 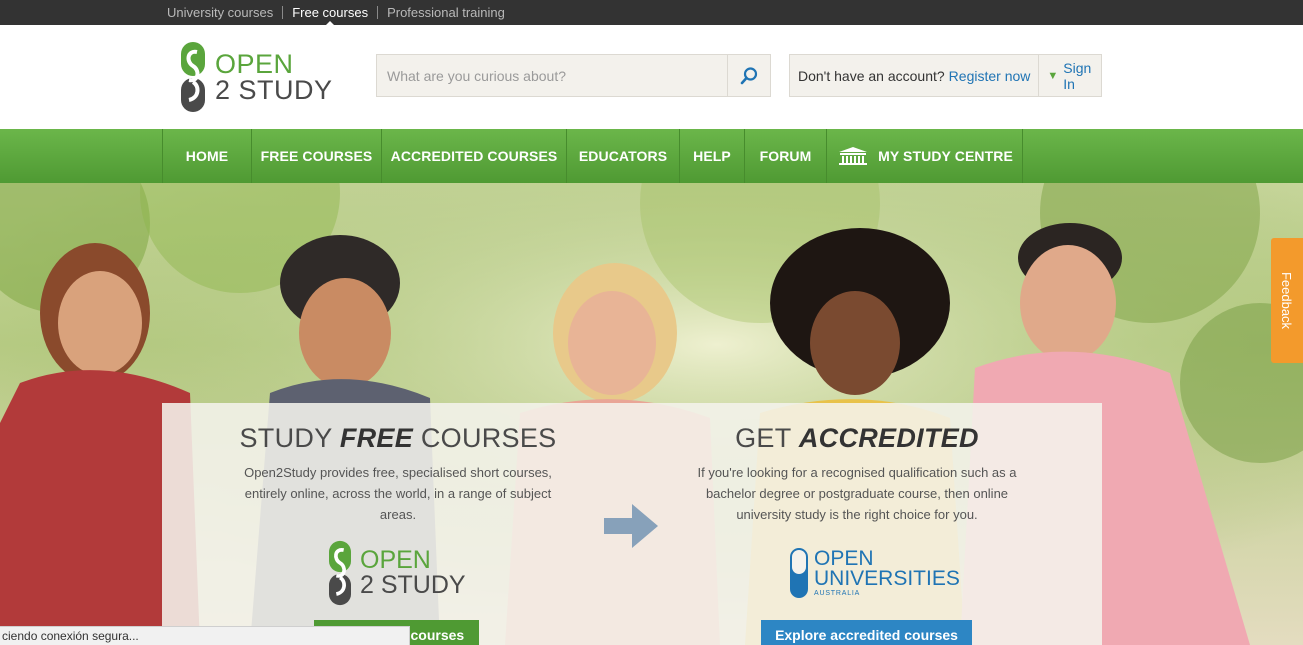 I want to click on feedback-tab: Feedback, so click(x=1287, y=300).